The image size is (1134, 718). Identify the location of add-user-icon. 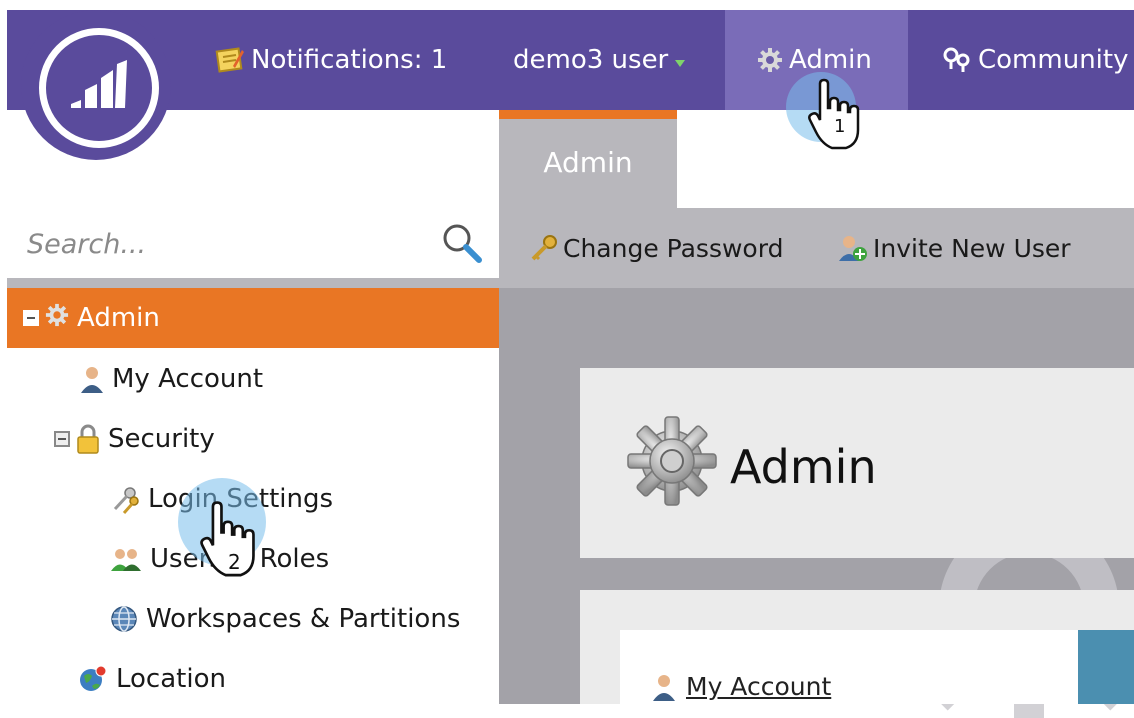
(853, 248).